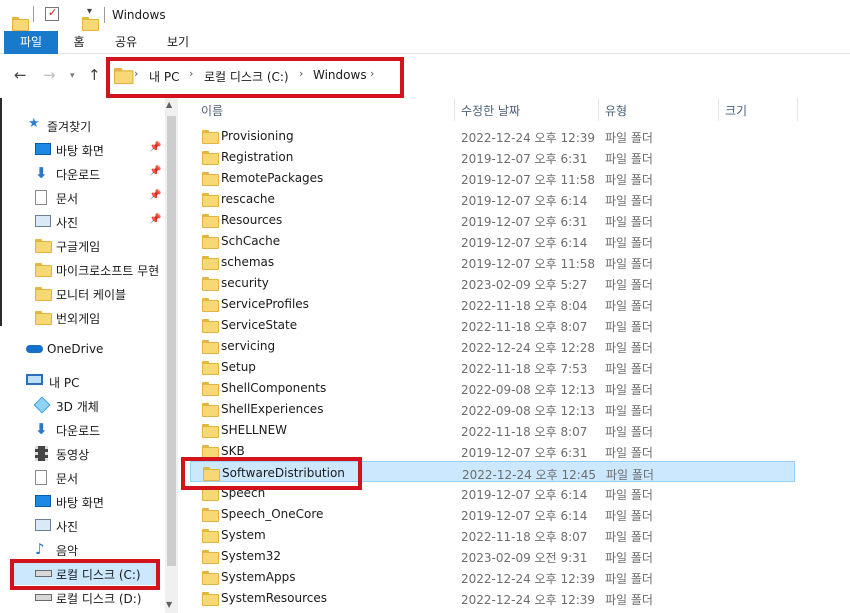  Describe the element at coordinates (79, 42) in the screenshot. I see `tab-home: 홈` at that location.